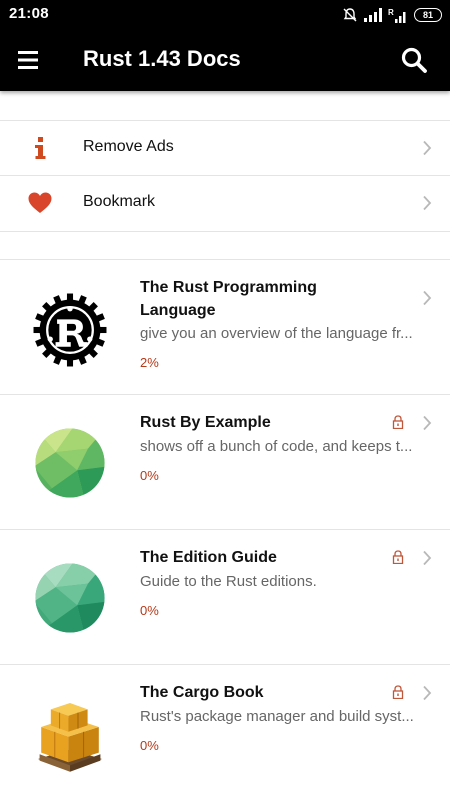  I want to click on info-icon, so click(40, 148).